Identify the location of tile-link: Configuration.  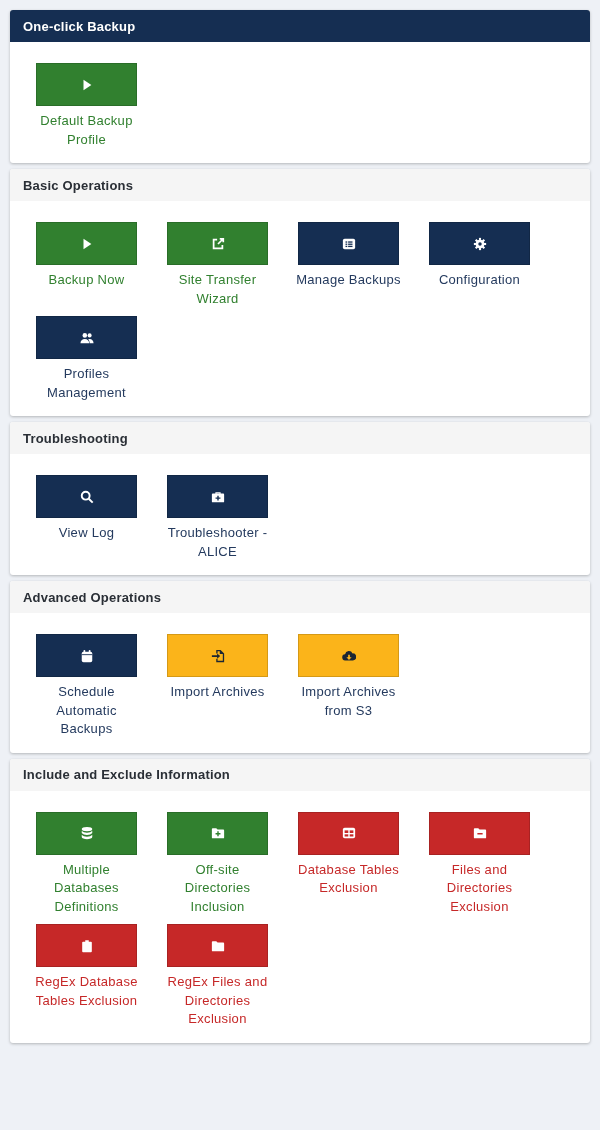
(479, 280).